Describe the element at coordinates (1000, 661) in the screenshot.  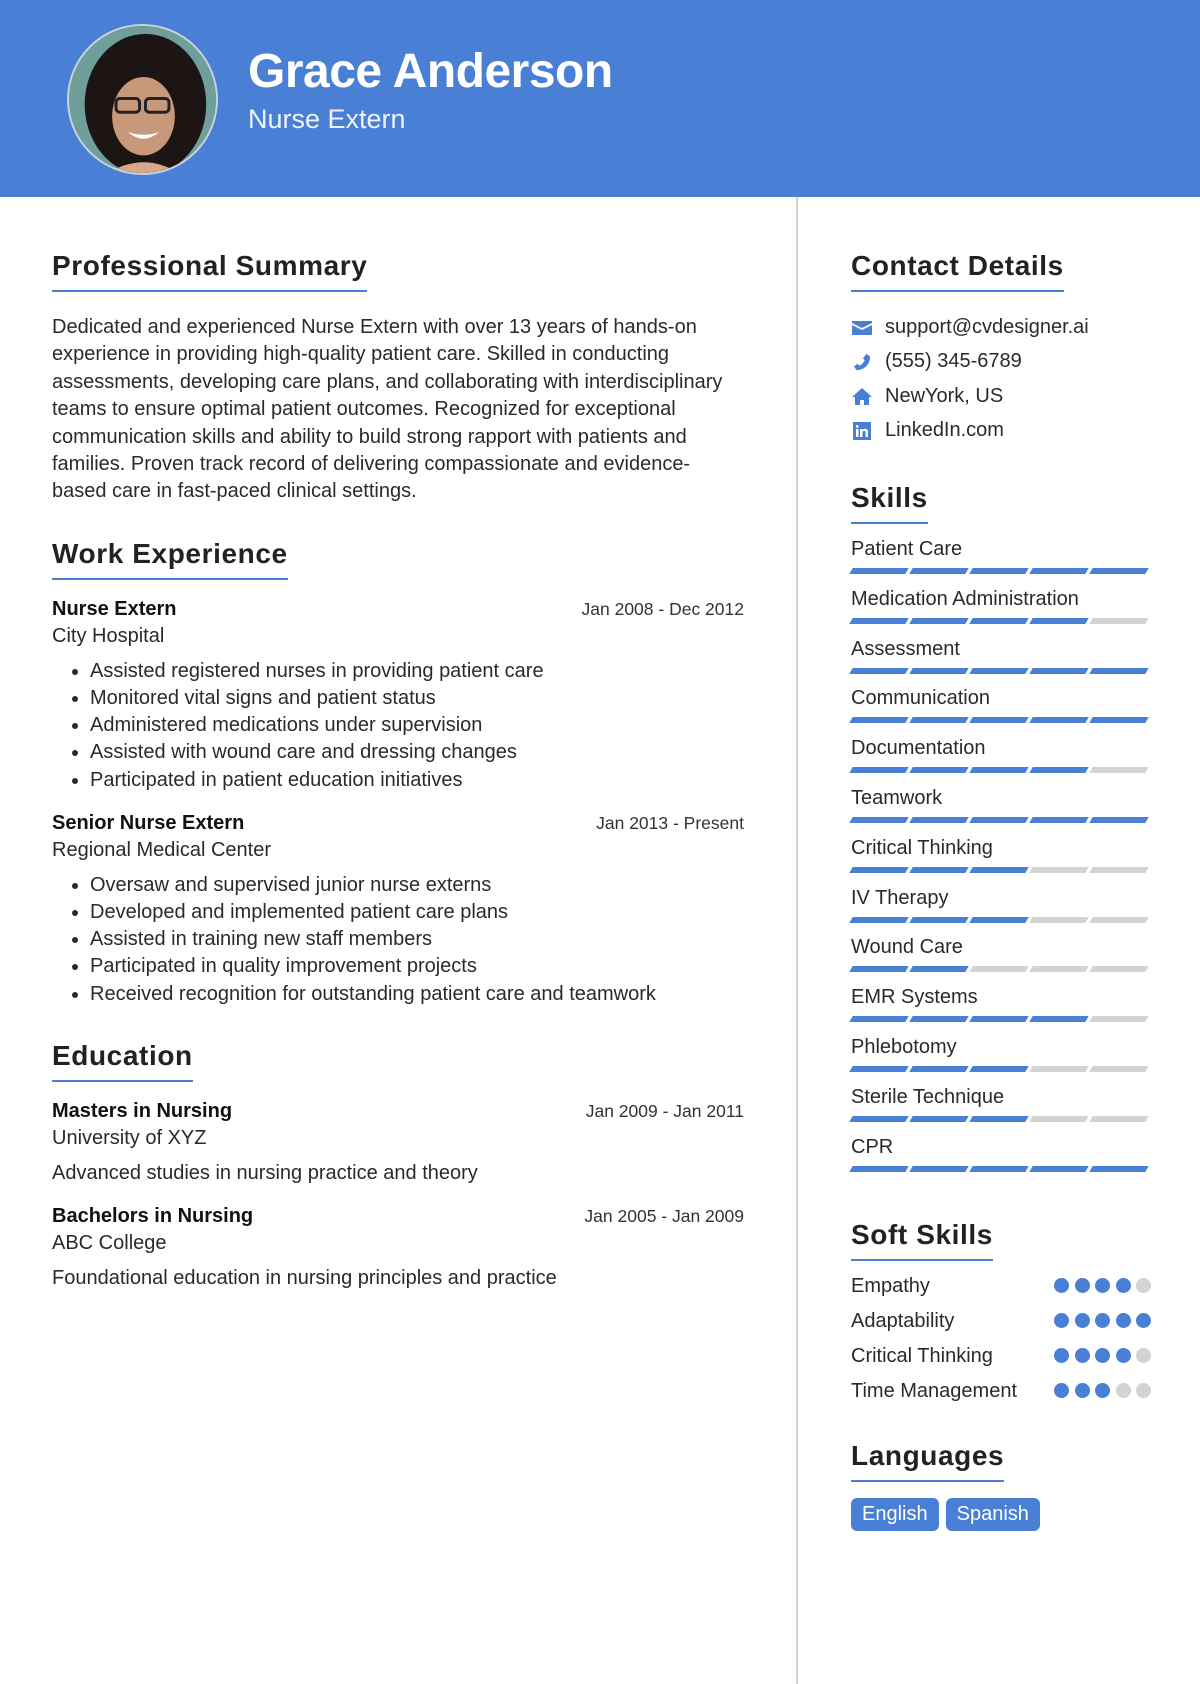
I see `skill-item: Assessment` at that location.